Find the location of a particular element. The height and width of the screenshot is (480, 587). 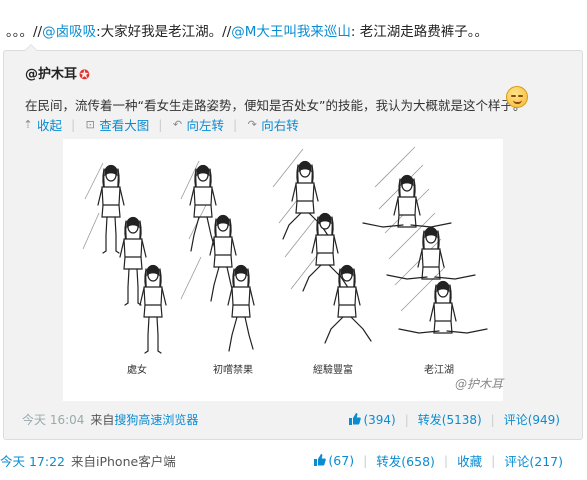

caption-2: 初嚐禁果 is located at coordinates (233, 369).